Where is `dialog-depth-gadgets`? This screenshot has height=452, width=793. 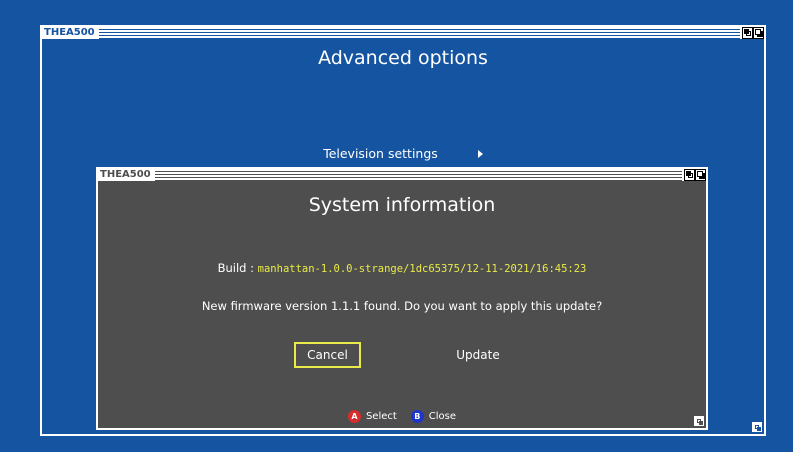 dialog-depth-gadgets is located at coordinates (695, 175).